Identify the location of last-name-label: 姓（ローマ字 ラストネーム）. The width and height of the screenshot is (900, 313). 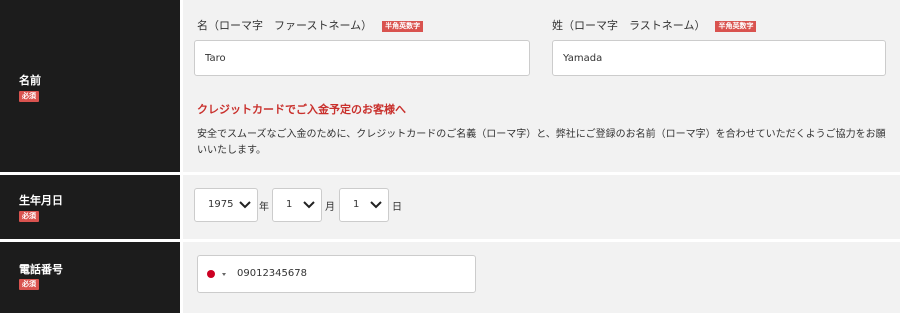
(629, 25).